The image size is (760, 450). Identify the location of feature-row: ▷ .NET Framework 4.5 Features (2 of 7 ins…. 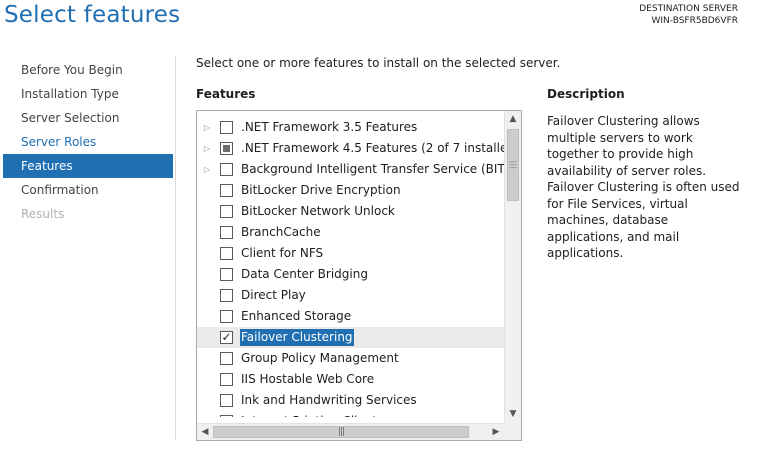
(351, 148).